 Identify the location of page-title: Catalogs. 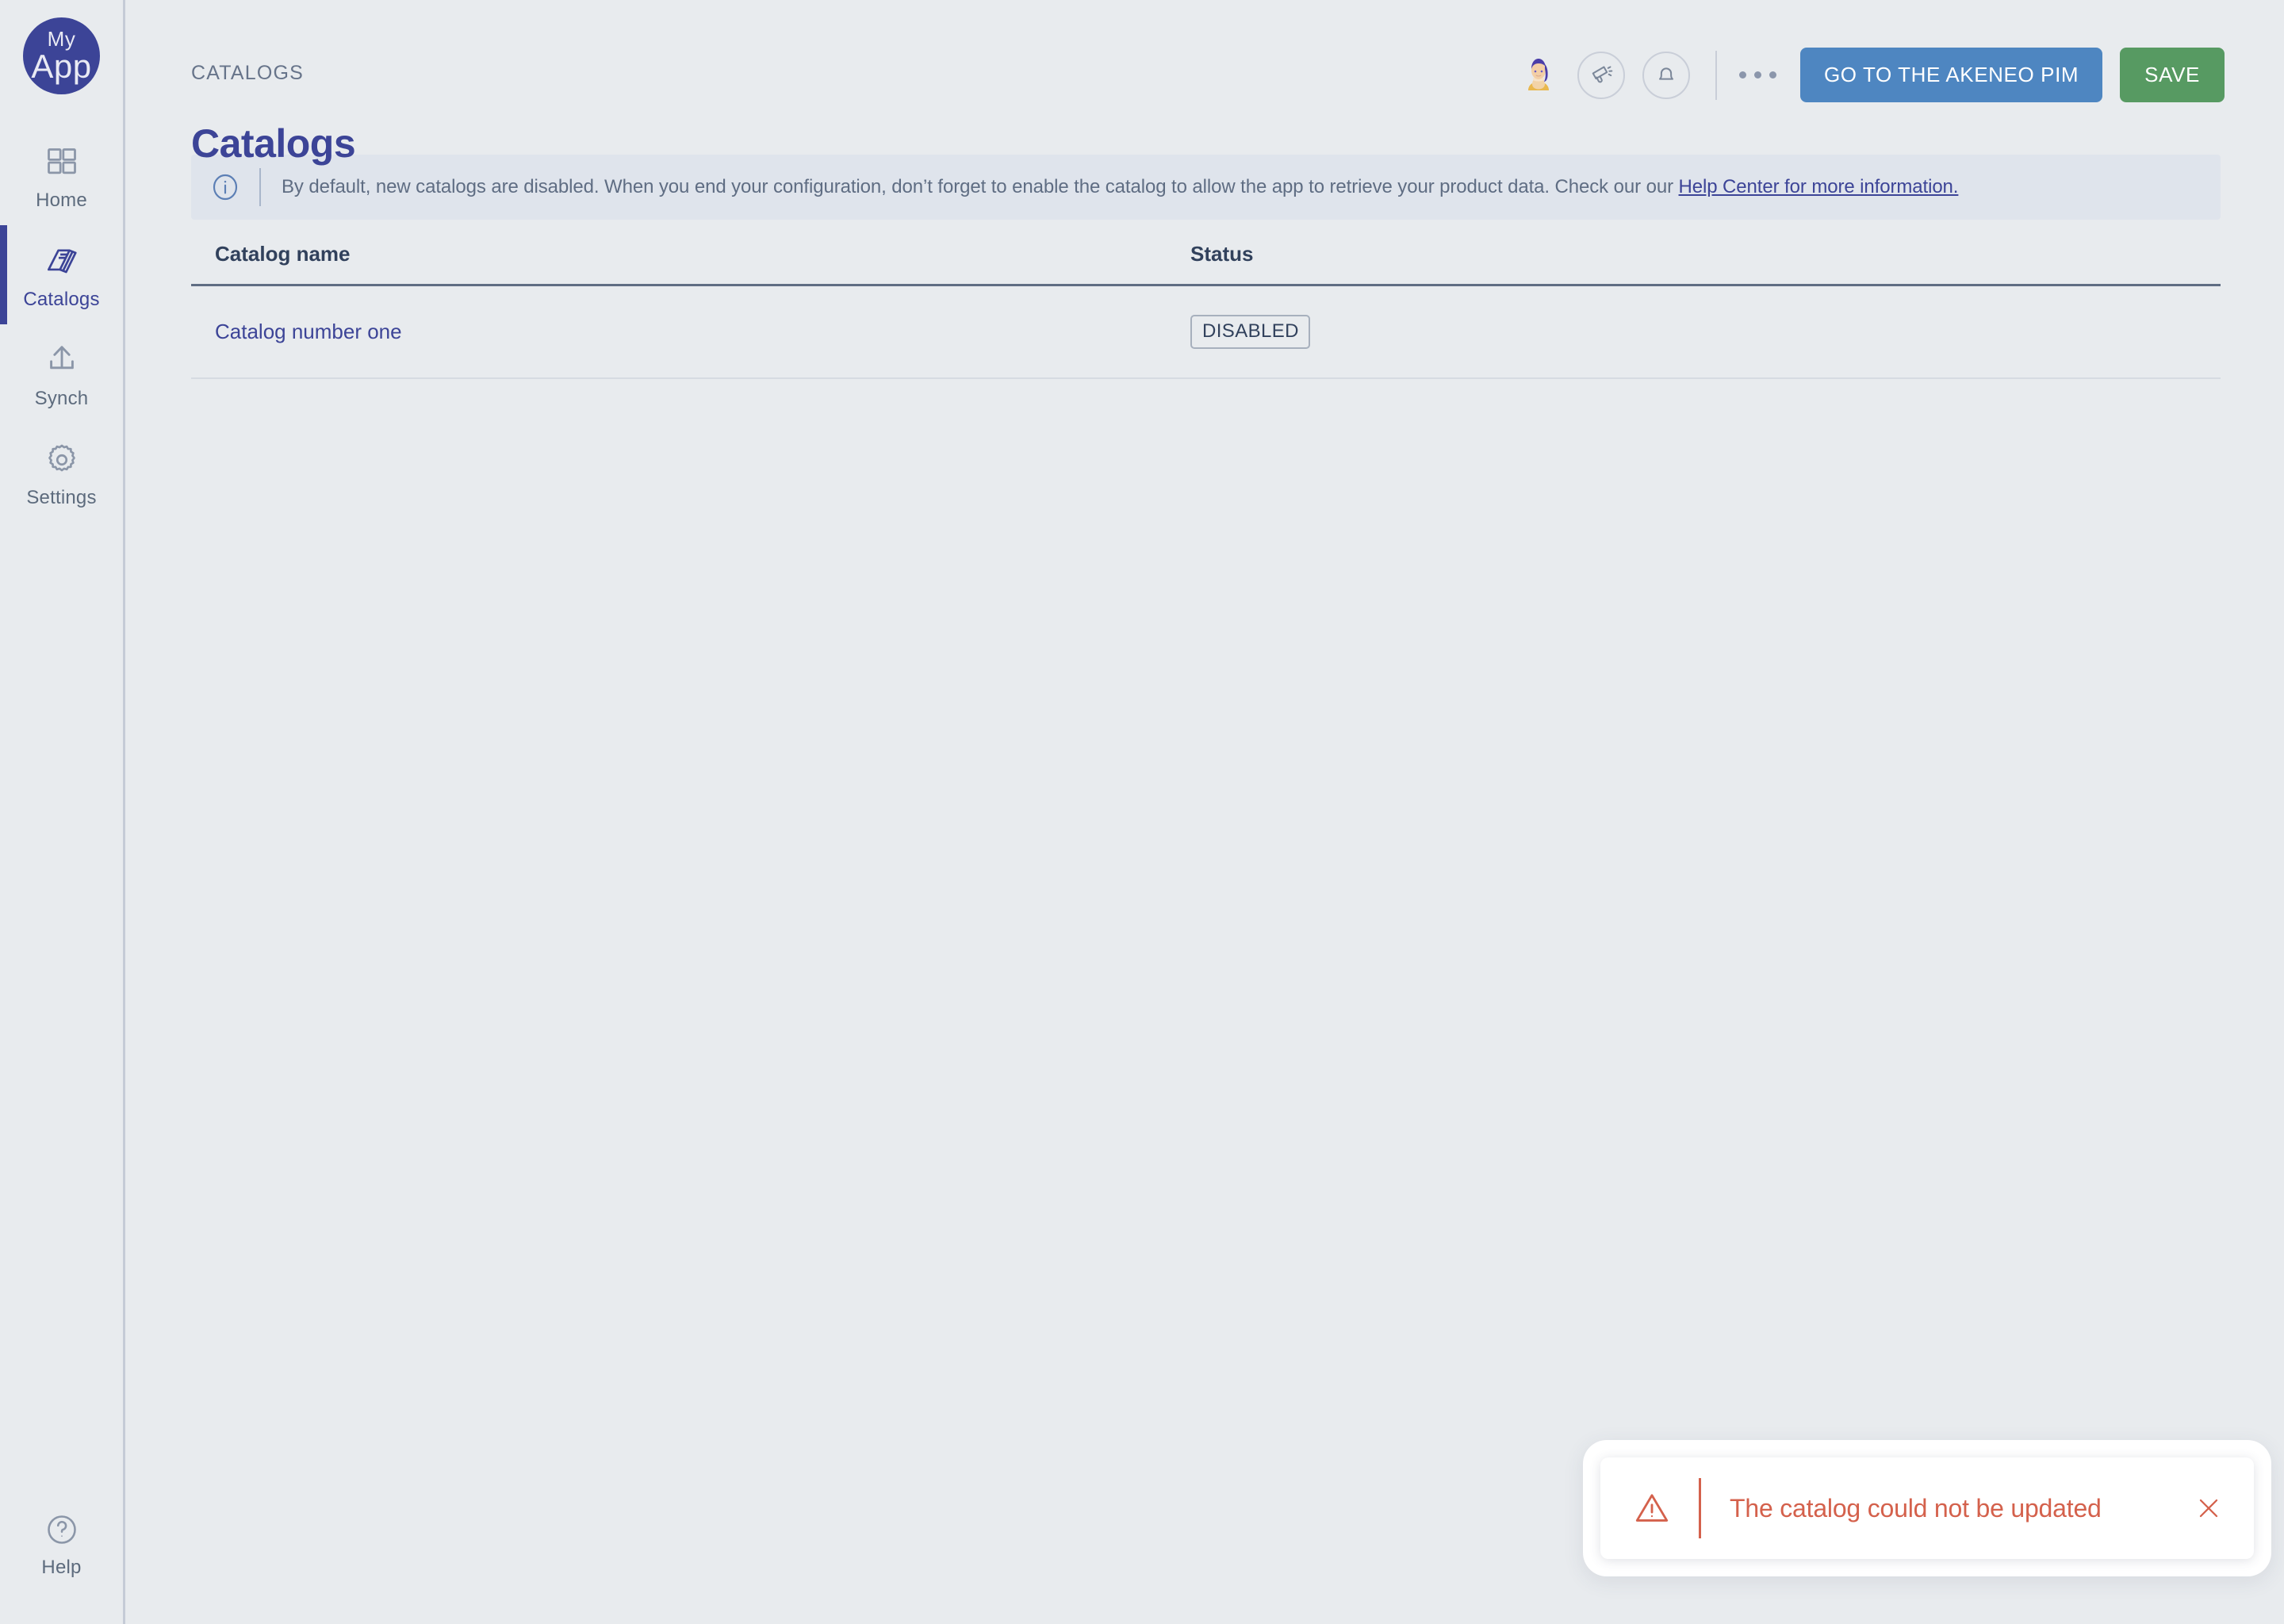
(273, 143).